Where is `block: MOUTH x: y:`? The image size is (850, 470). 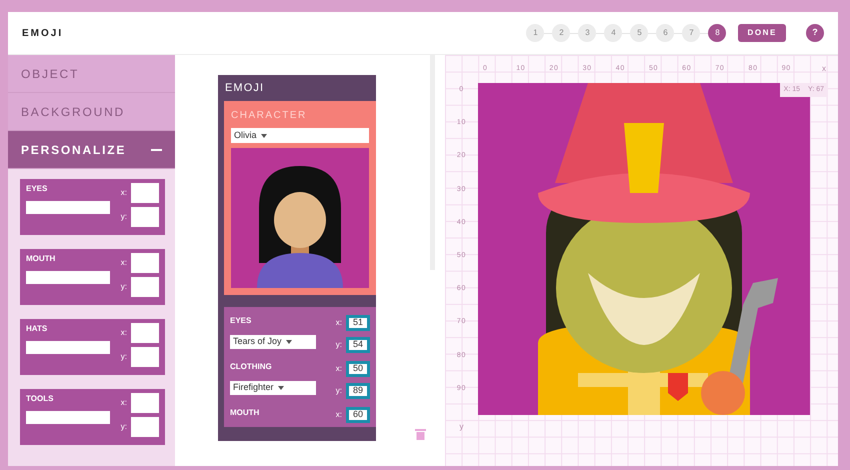 block: MOUTH x: y: is located at coordinates (92, 277).